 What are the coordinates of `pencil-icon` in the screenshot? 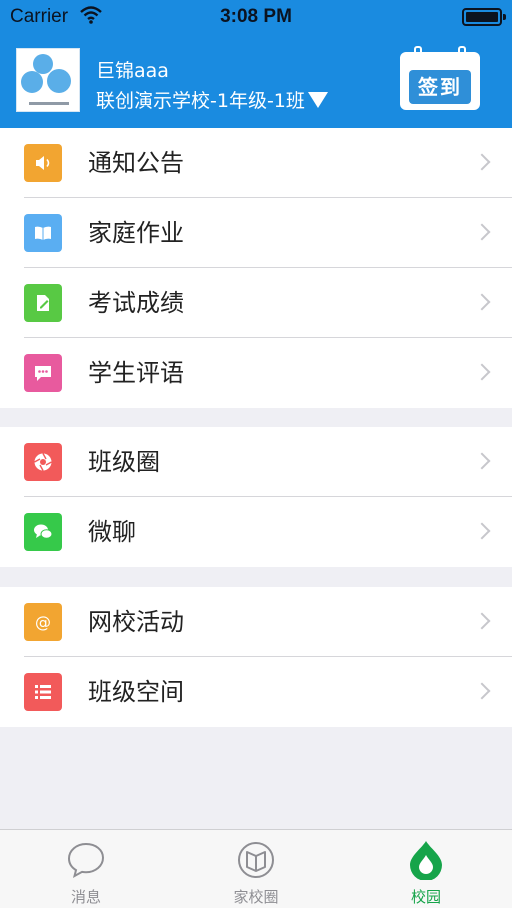 It's located at (43, 303).